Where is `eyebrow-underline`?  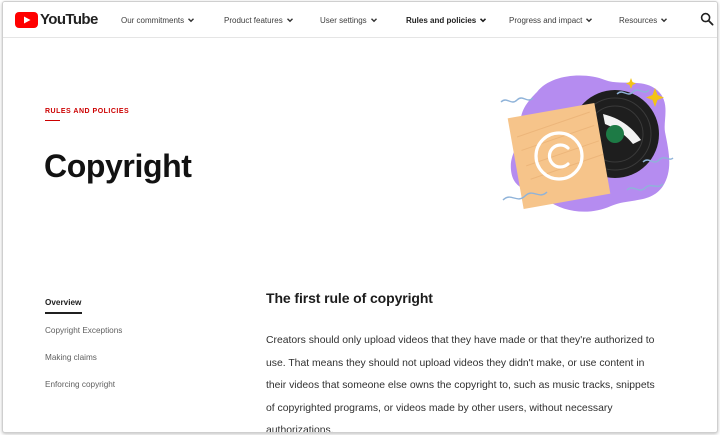 eyebrow-underline is located at coordinates (52, 120).